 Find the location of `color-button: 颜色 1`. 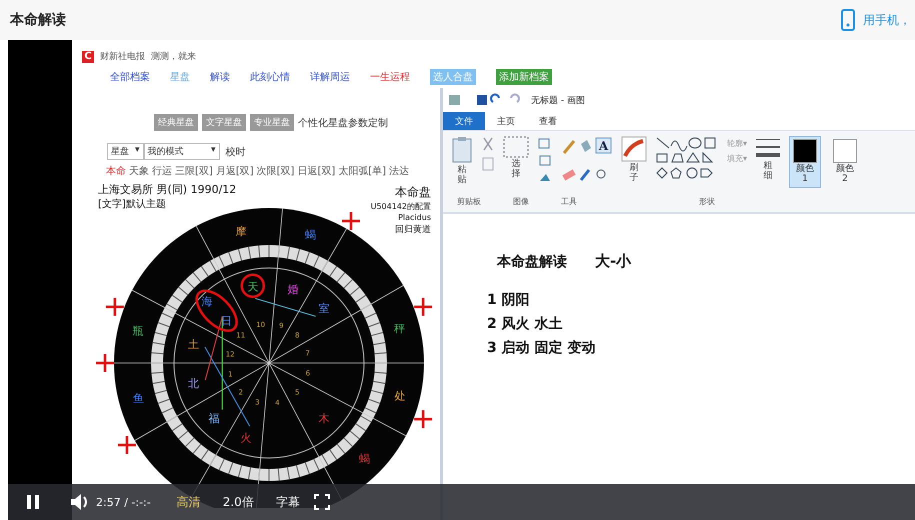

color-button: 颜色 1 is located at coordinates (805, 162).